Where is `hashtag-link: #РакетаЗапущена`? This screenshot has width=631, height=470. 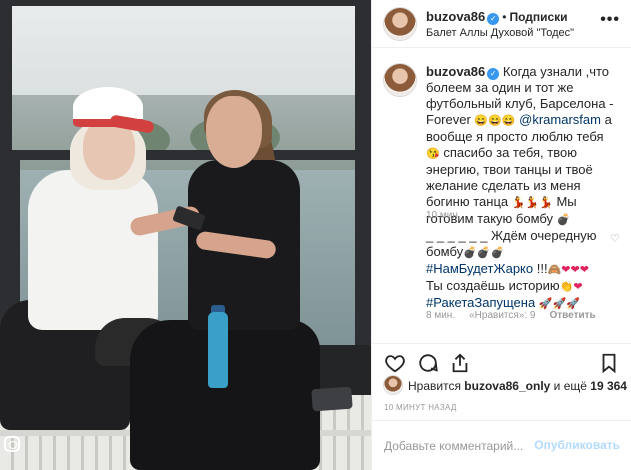
hashtag-link: #РакетаЗапущена is located at coordinates (480, 302).